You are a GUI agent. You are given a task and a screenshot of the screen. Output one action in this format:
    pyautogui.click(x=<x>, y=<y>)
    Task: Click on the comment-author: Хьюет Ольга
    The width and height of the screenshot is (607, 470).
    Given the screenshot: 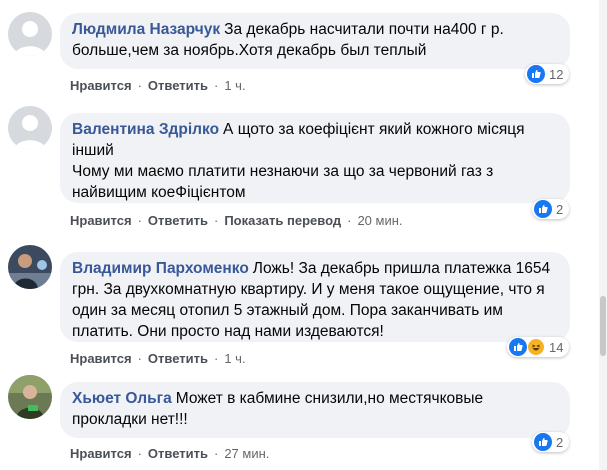 What is the action you would take?
    pyautogui.click(x=122, y=398)
    